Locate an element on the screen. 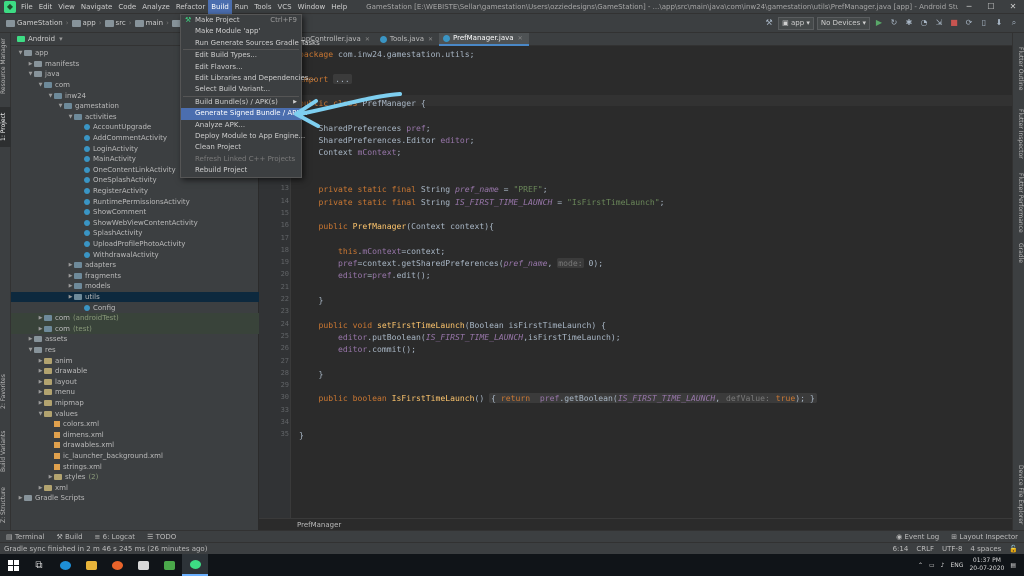  tree-item: ShowWebViewContentActivity is located at coordinates (135, 223).